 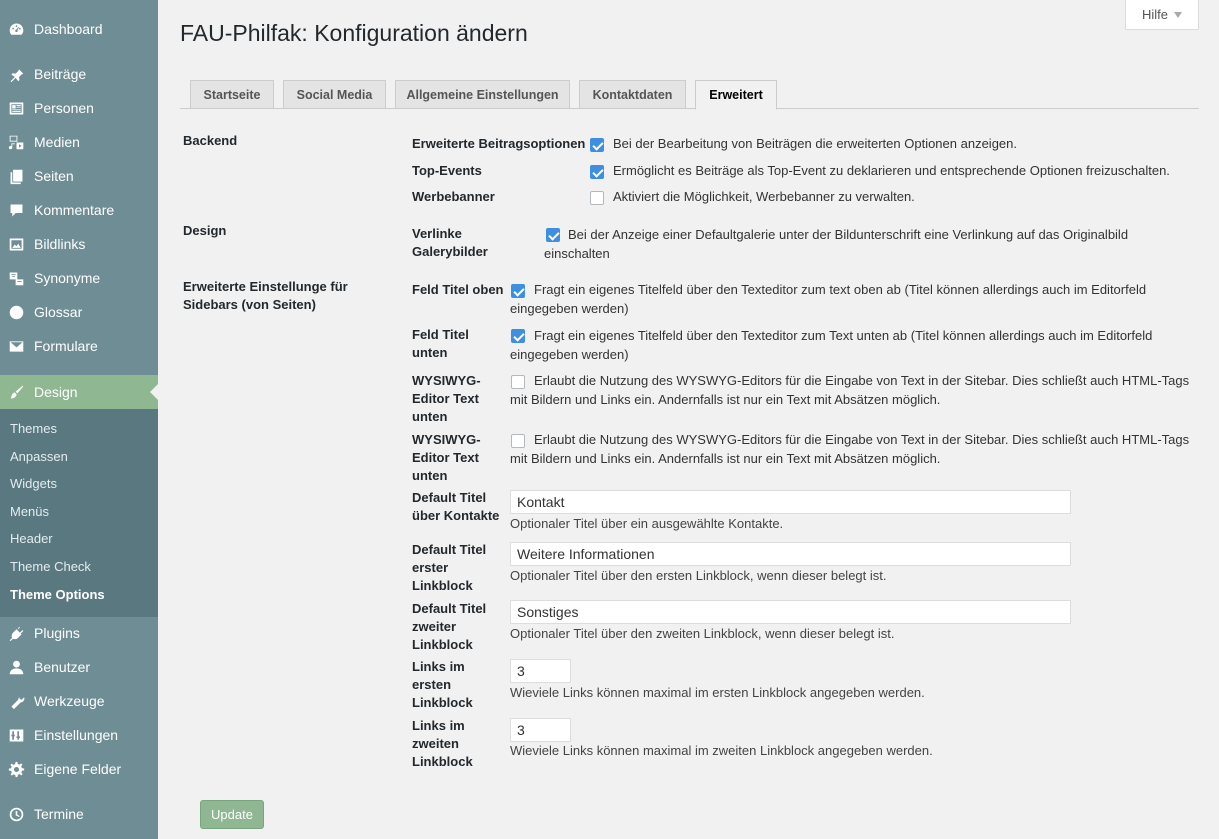 I want to click on dashboard-icon, so click(x=16, y=29).